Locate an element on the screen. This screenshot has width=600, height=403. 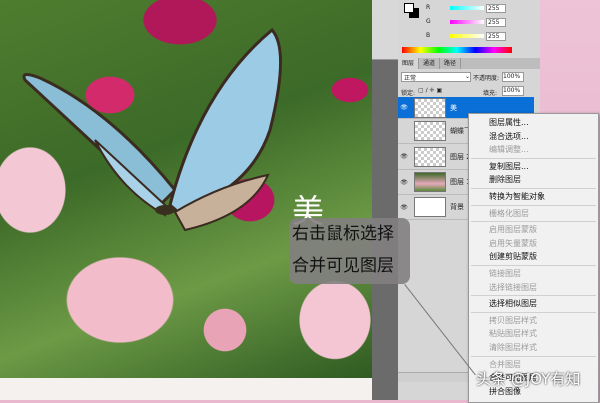
blend-mode-select: 正常 ⌄ is located at coordinates (436, 77).